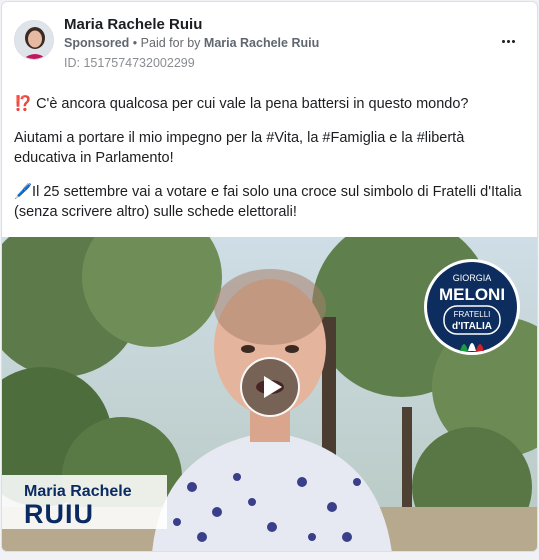 Image resolution: width=539 pixels, height=560 pixels. What do you see at coordinates (129, 63) in the screenshot?
I see `ad-id: ID: 1517574732002299` at bounding box center [129, 63].